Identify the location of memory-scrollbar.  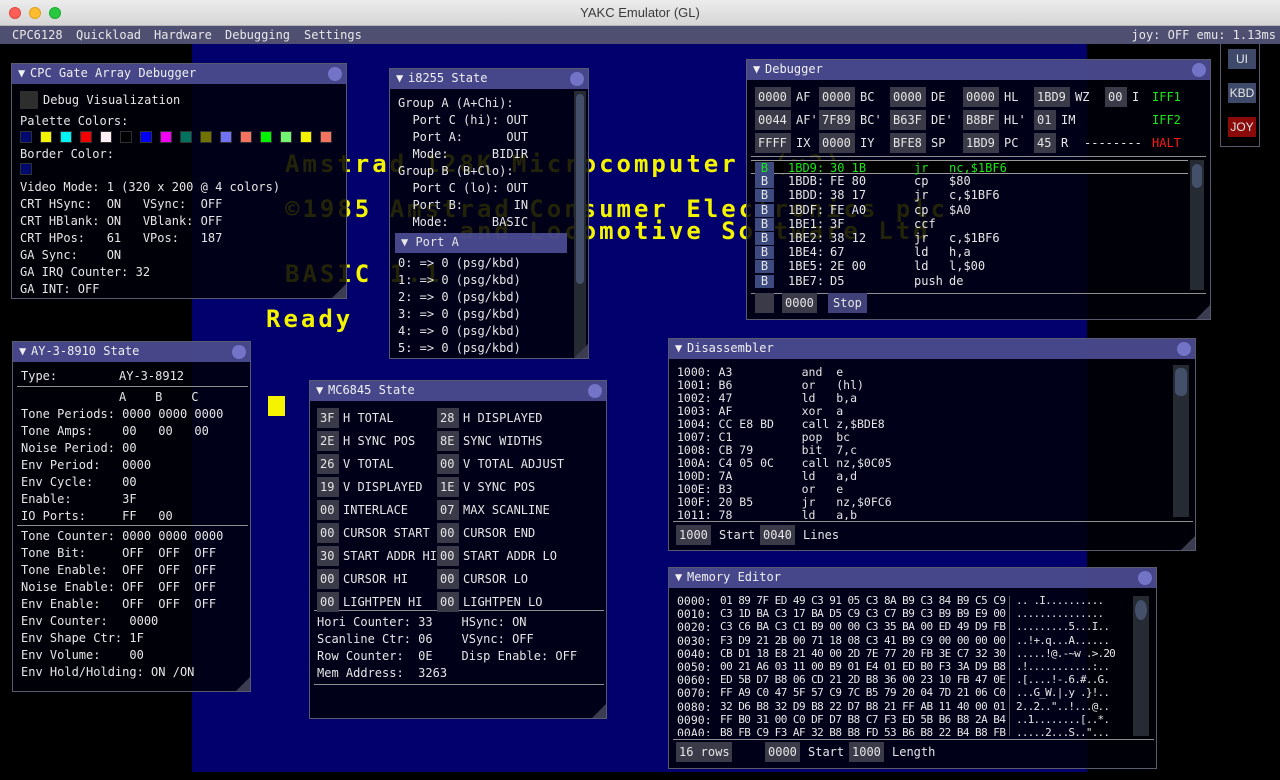
(1141, 666).